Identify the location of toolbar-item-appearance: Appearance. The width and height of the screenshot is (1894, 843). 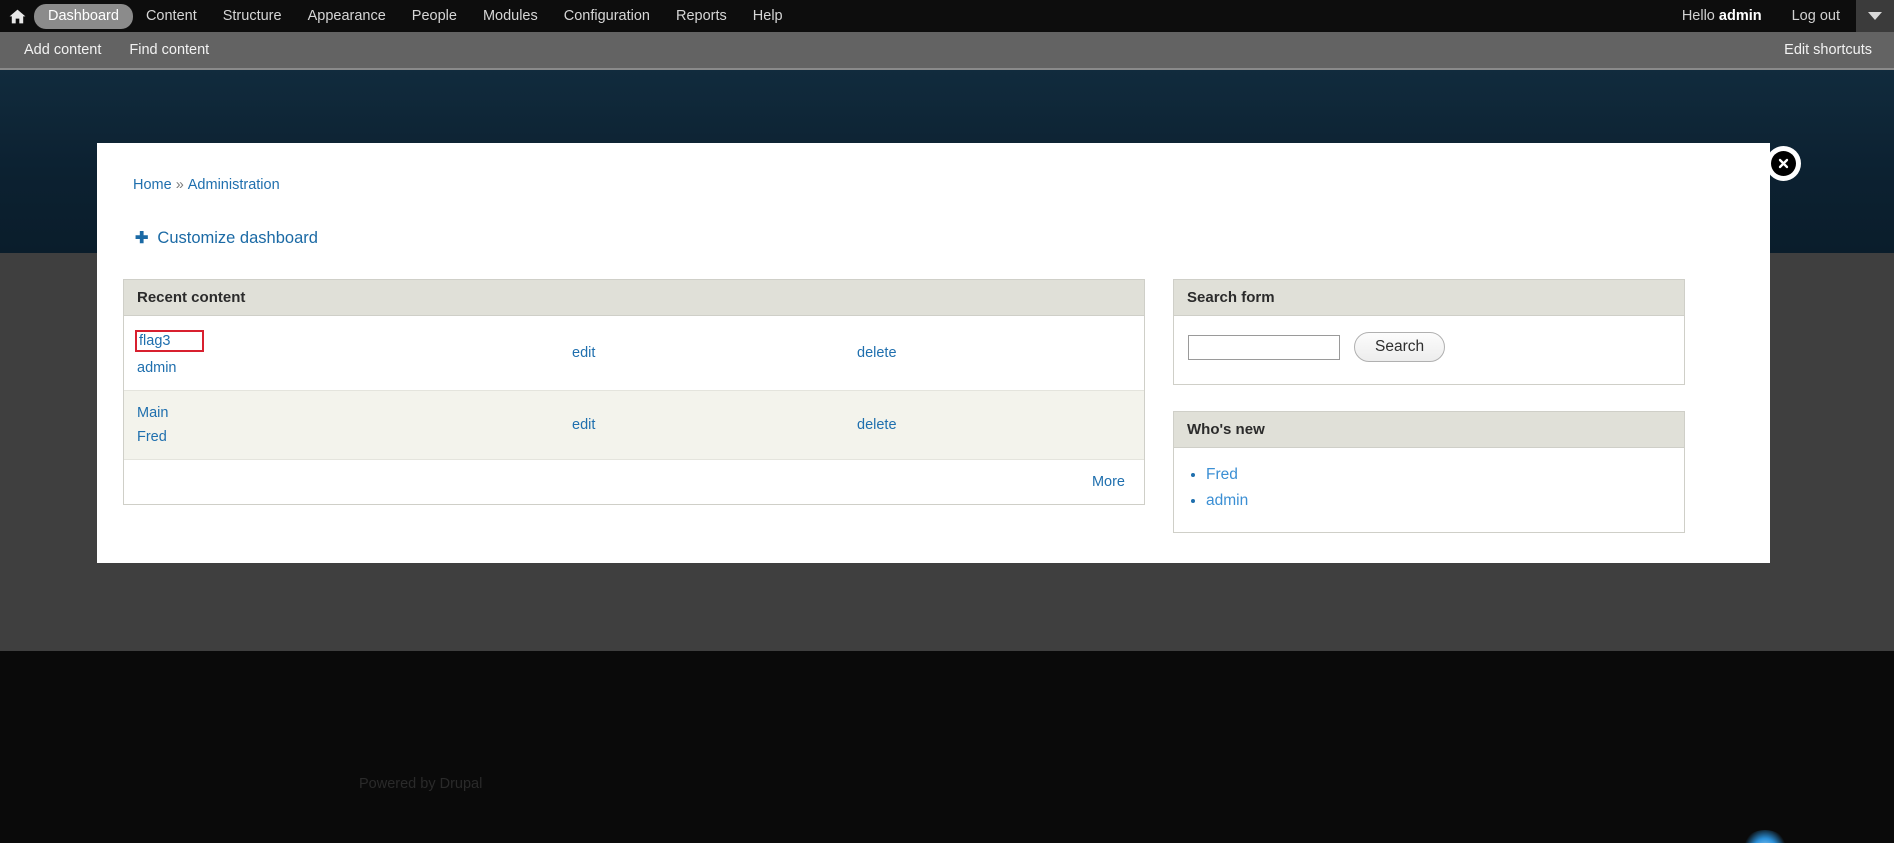
(347, 16).